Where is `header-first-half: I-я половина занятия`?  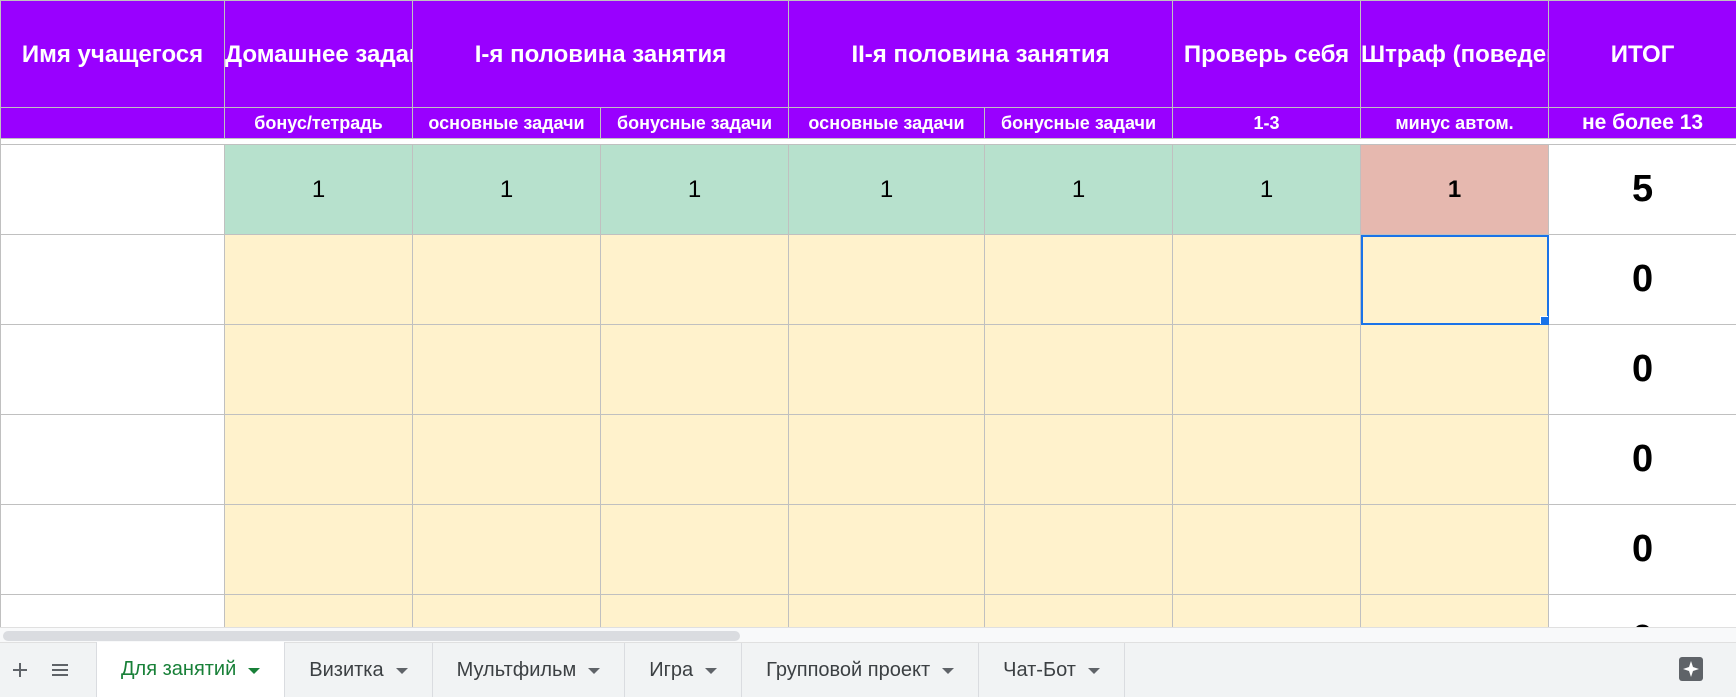 header-first-half: I-я половина занятия is located at coordinates (601, 54).